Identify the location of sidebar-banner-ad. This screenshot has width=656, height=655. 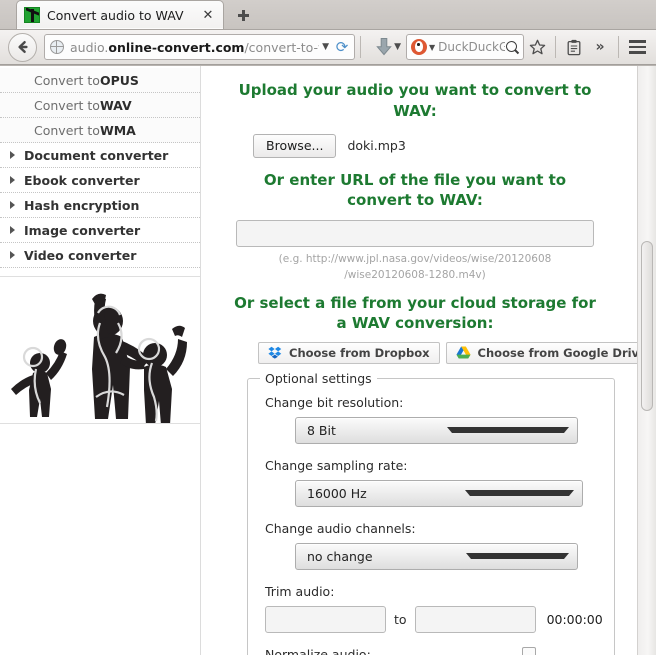
(100, 350).